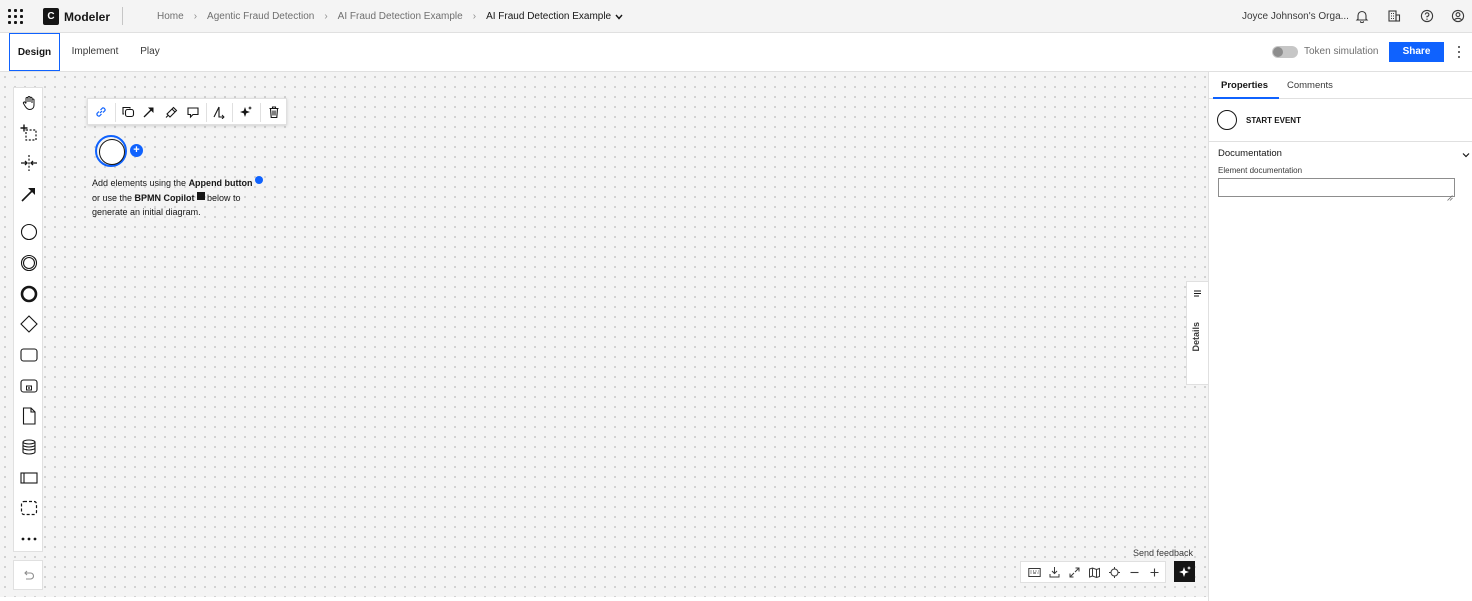  Describe the element at coordinates (149, 112) in the screenshot. I see `connect-icon` at that location.